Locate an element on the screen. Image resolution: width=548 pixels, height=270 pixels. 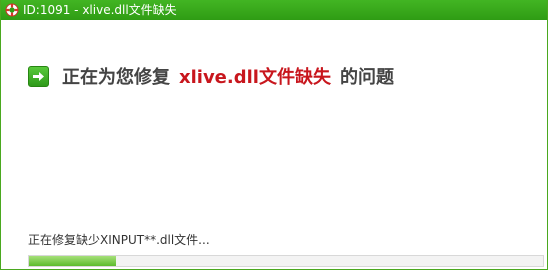
progress-bar is located at coordinates (286, 261).